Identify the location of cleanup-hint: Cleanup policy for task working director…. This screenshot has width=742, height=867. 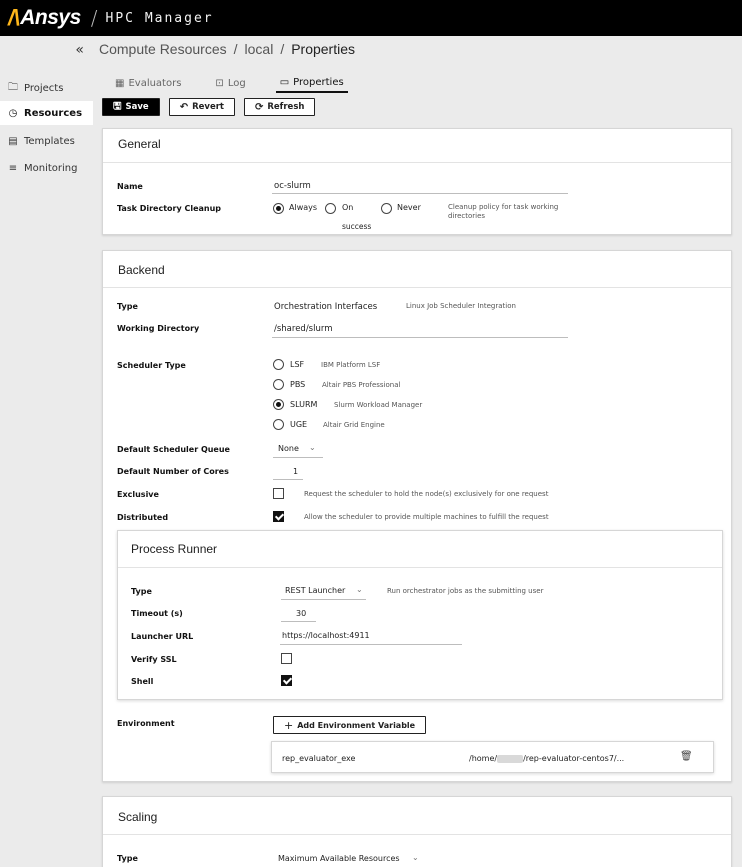
(503, 211).